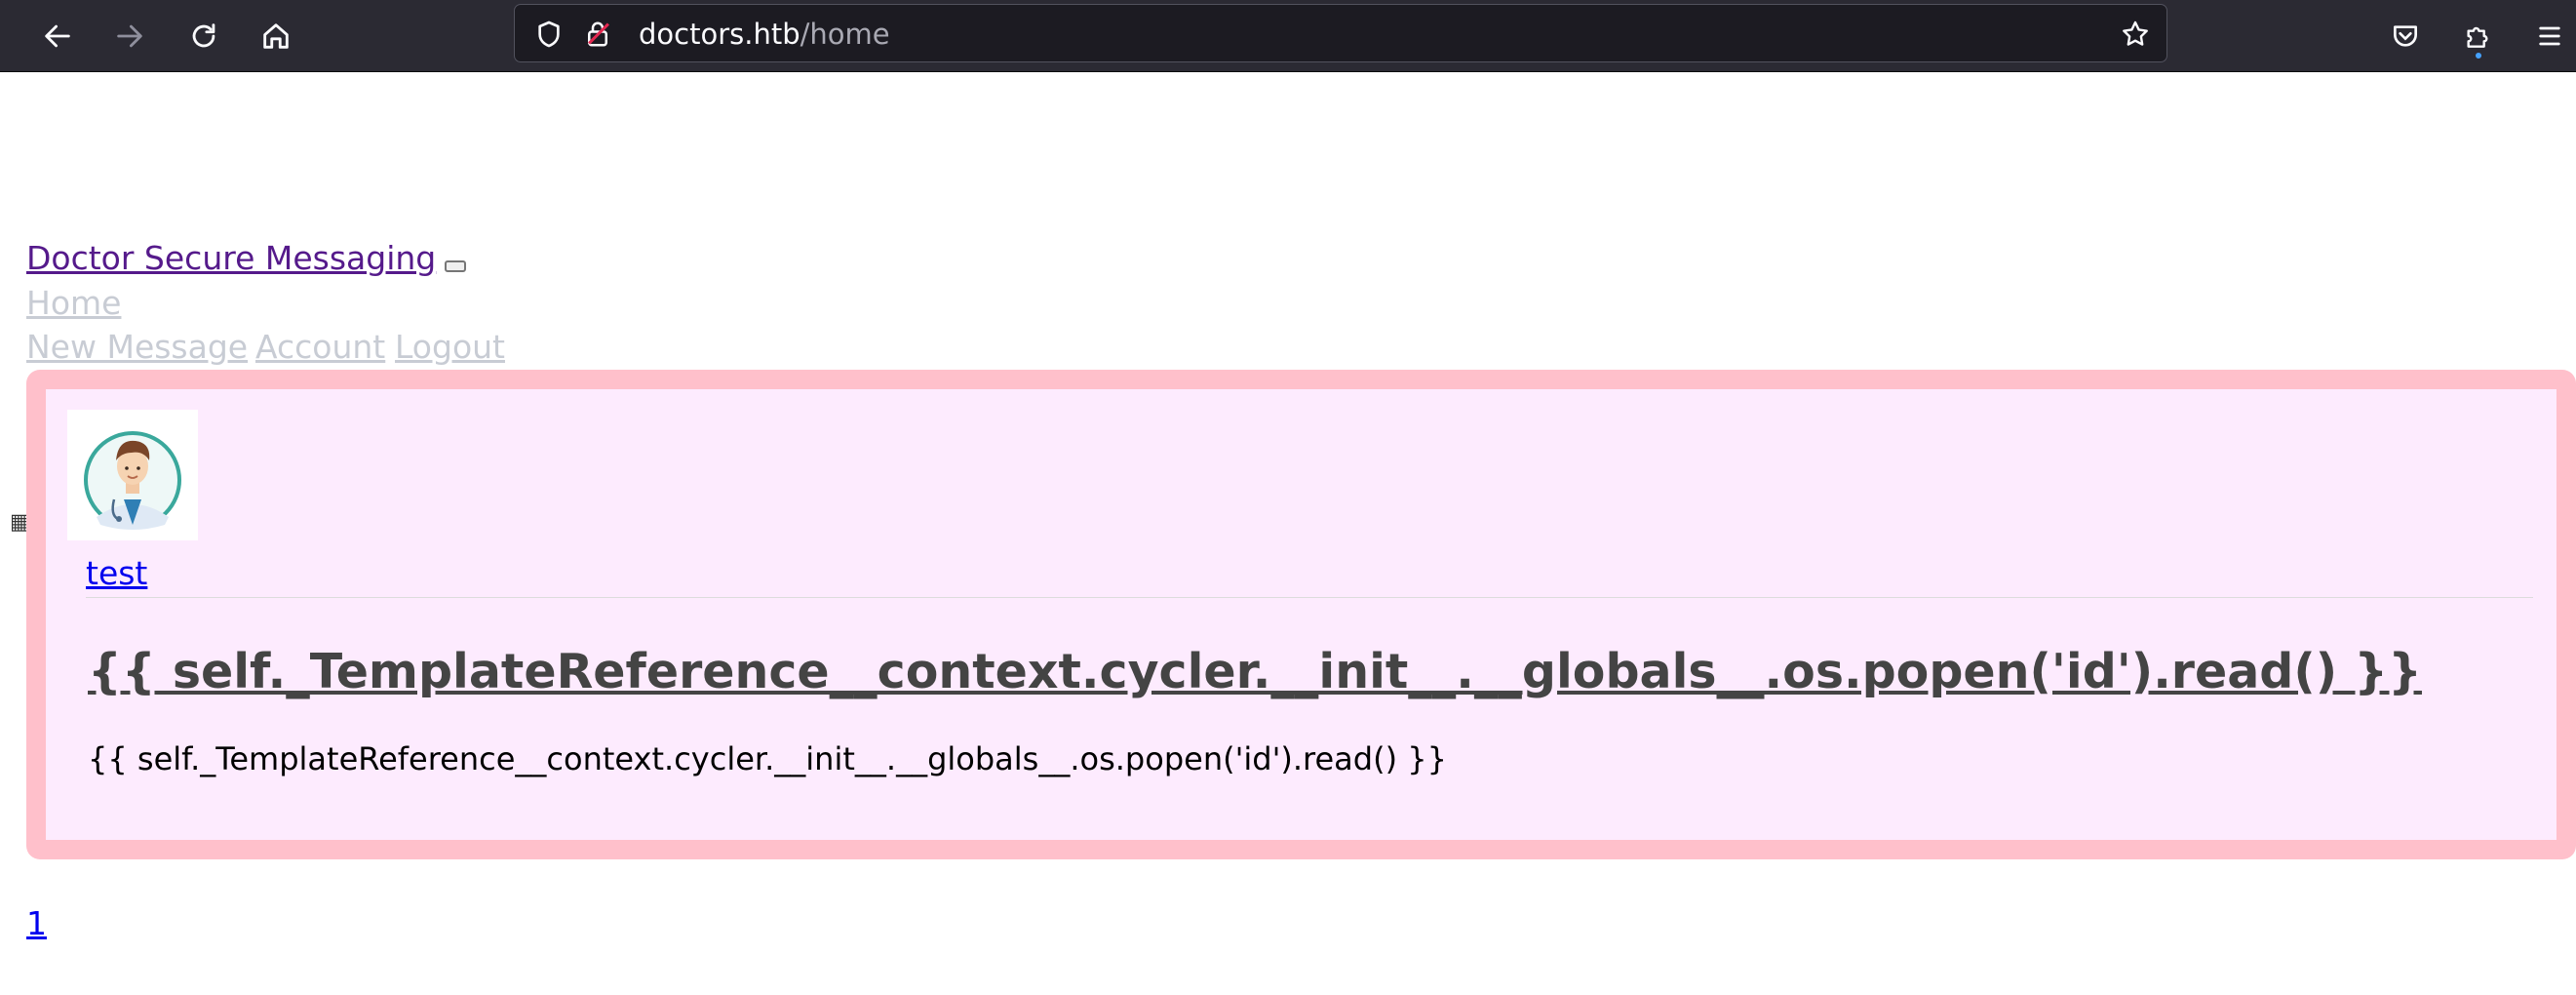 The image size is (2576, 995). I want to click on arrow-left-icon, so click(57, 36).